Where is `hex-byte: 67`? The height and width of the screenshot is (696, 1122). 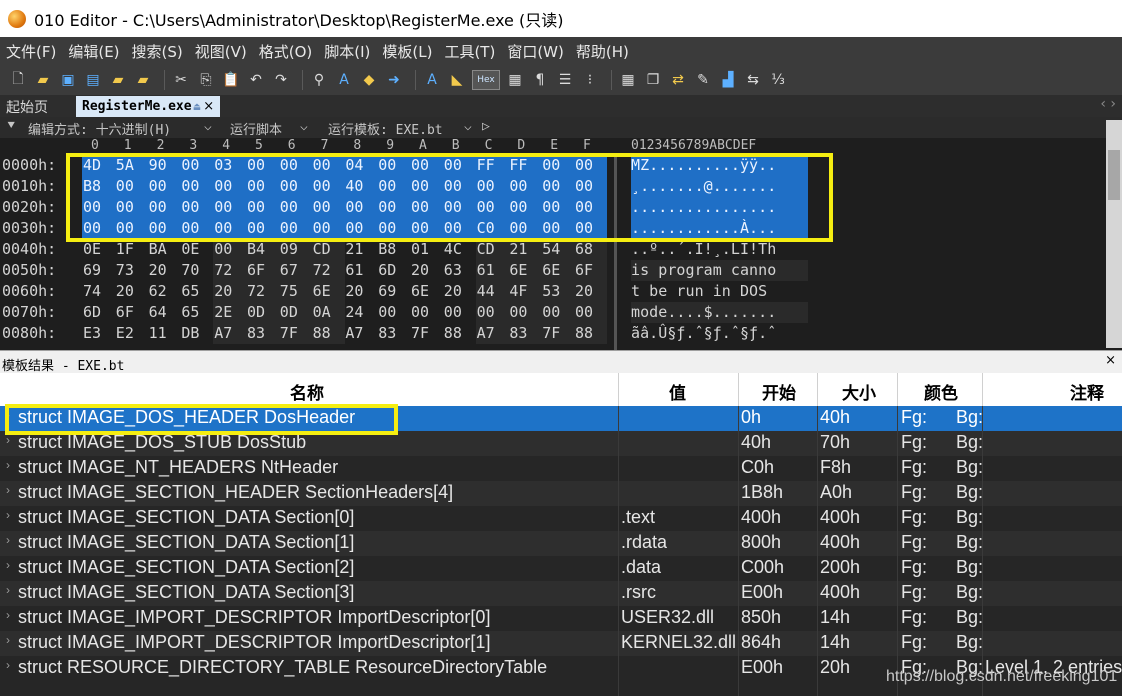
hex-byte: 67 is located at coordinates (295, 270).